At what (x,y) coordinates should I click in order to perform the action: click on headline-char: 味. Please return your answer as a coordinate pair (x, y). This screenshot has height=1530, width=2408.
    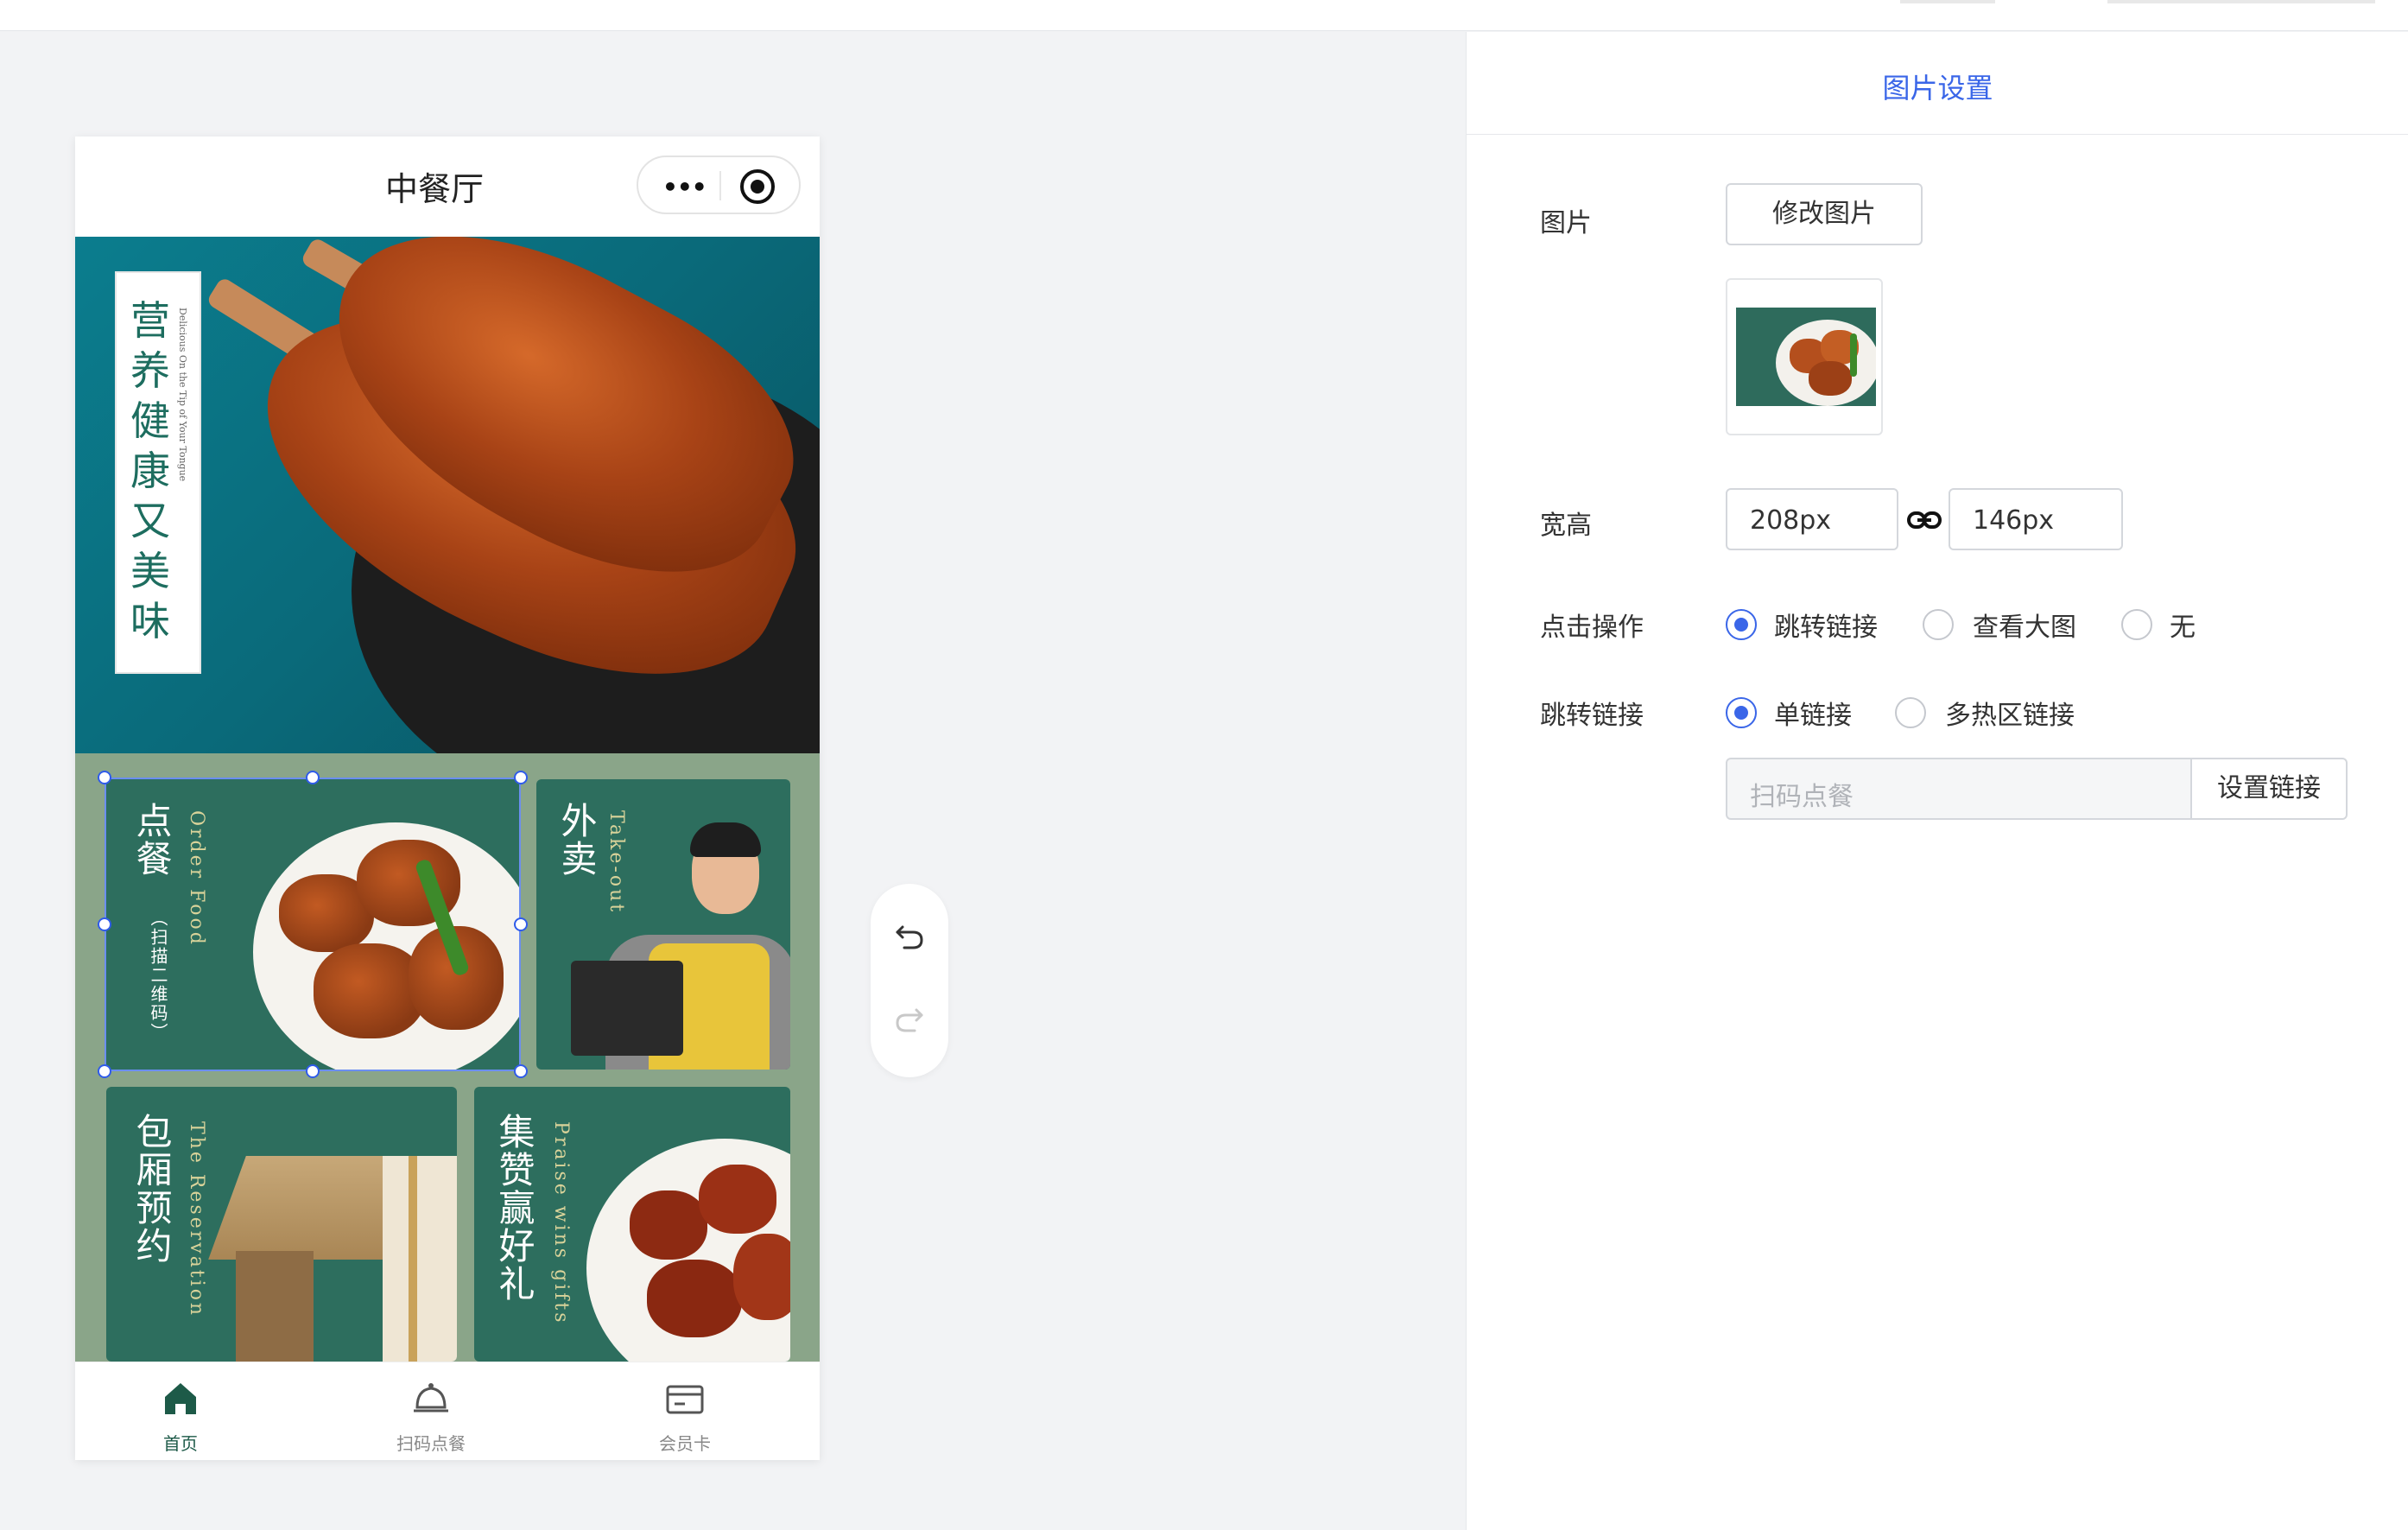
    Looking at the image, I should click on (150, 621).